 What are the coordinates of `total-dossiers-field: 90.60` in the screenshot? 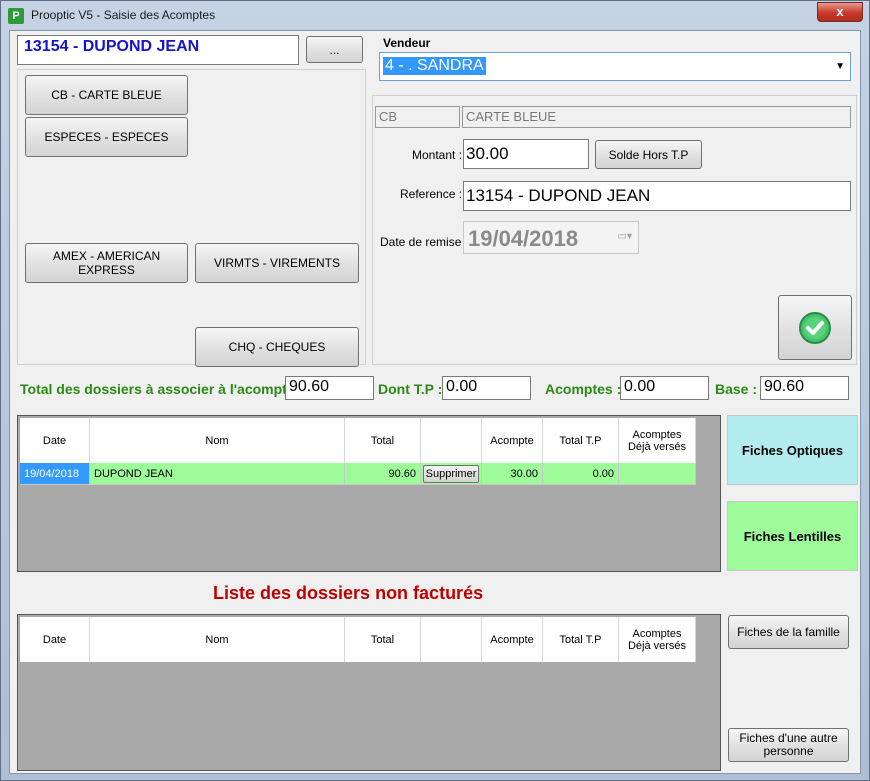 It's located at (329, 388).